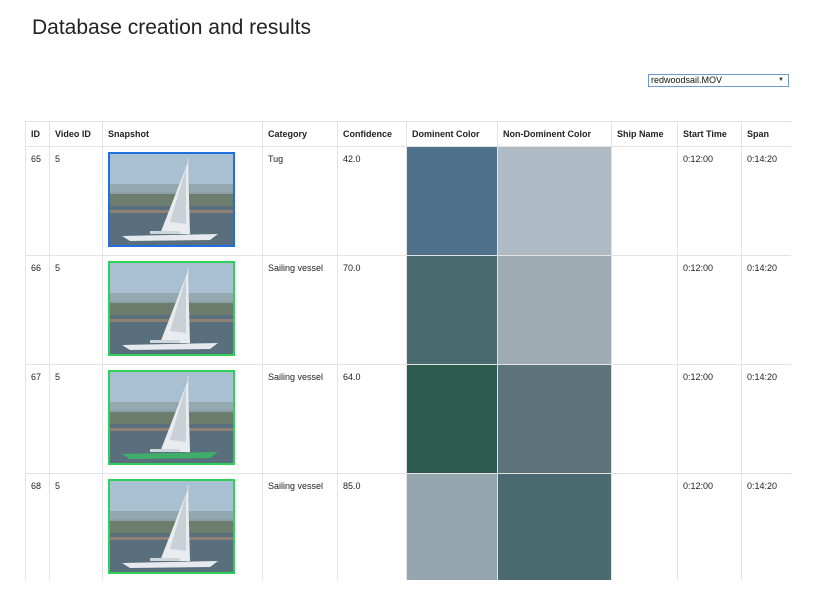 Image resolution: width=828 pixels, height=595 pixels. Describe the element at coordinates (372, 310) in the screenshot. I see `cell-confidence: 70.0` at that location.